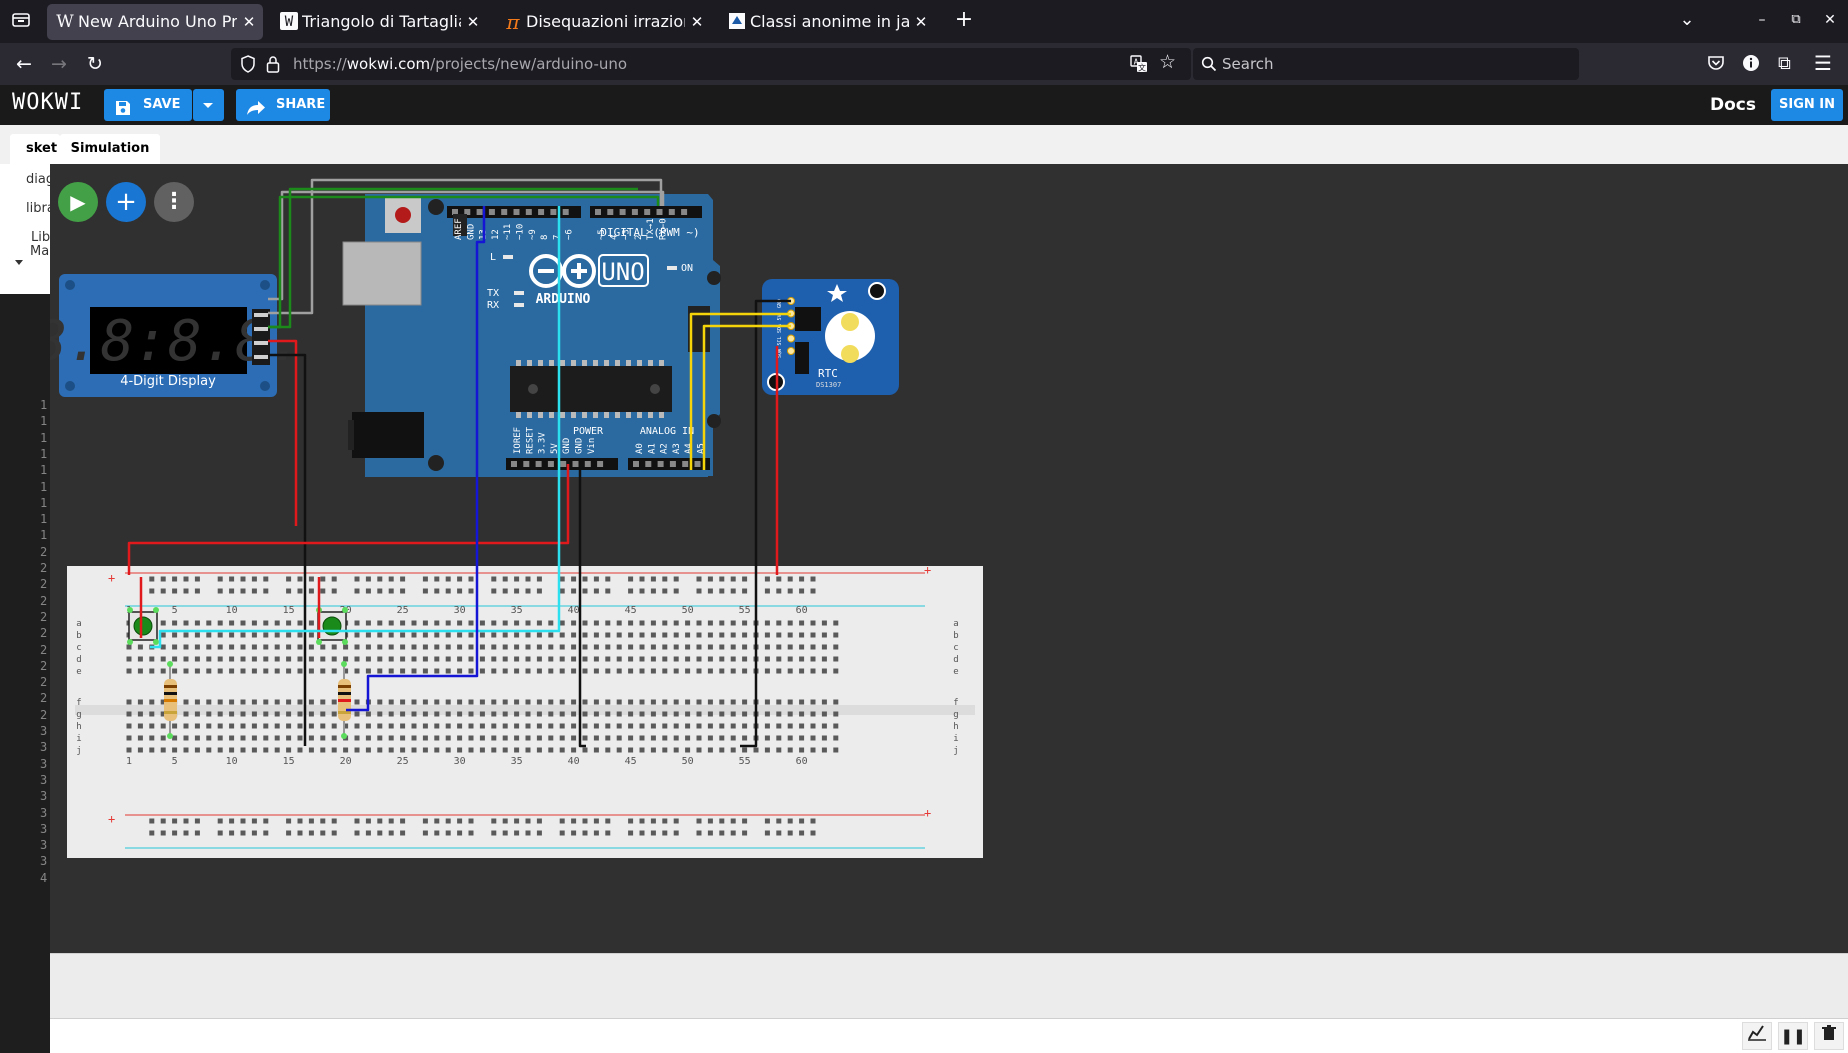  What do you see at coordinates (1167, 62) in the screenshot?
I see `bookmark-star-icon: ☆` at bounding box center [1167, 62].